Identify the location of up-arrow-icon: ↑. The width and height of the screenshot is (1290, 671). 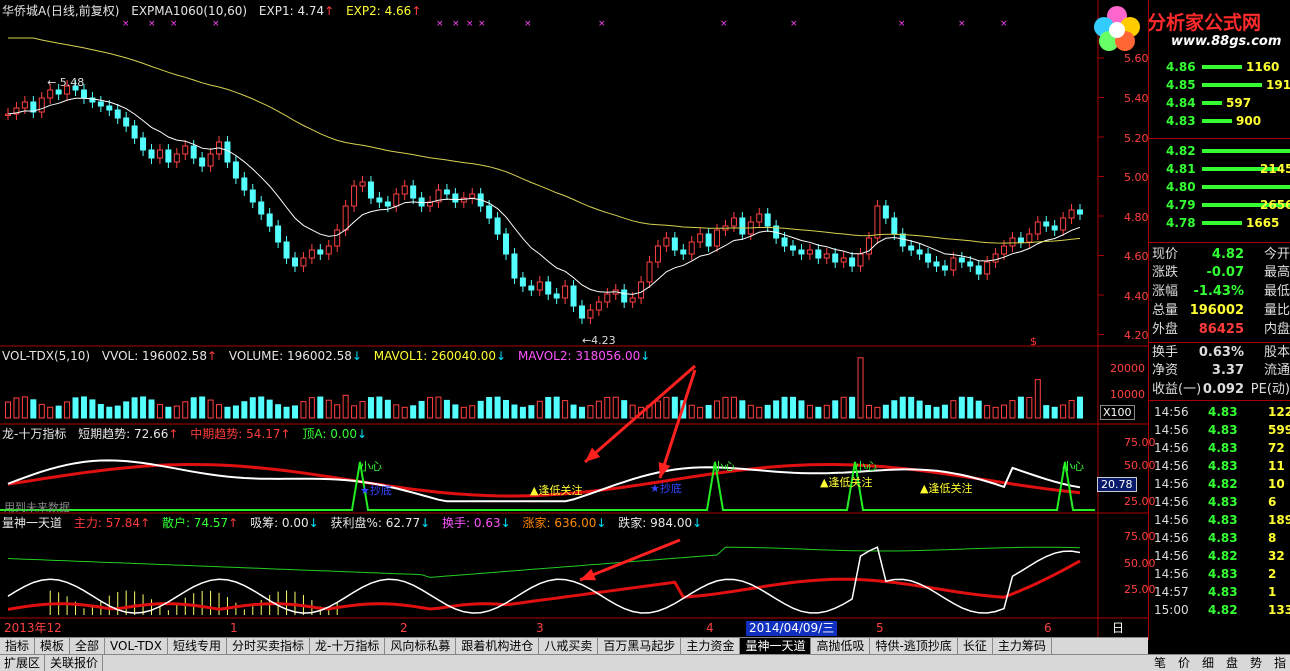
(329, 11).